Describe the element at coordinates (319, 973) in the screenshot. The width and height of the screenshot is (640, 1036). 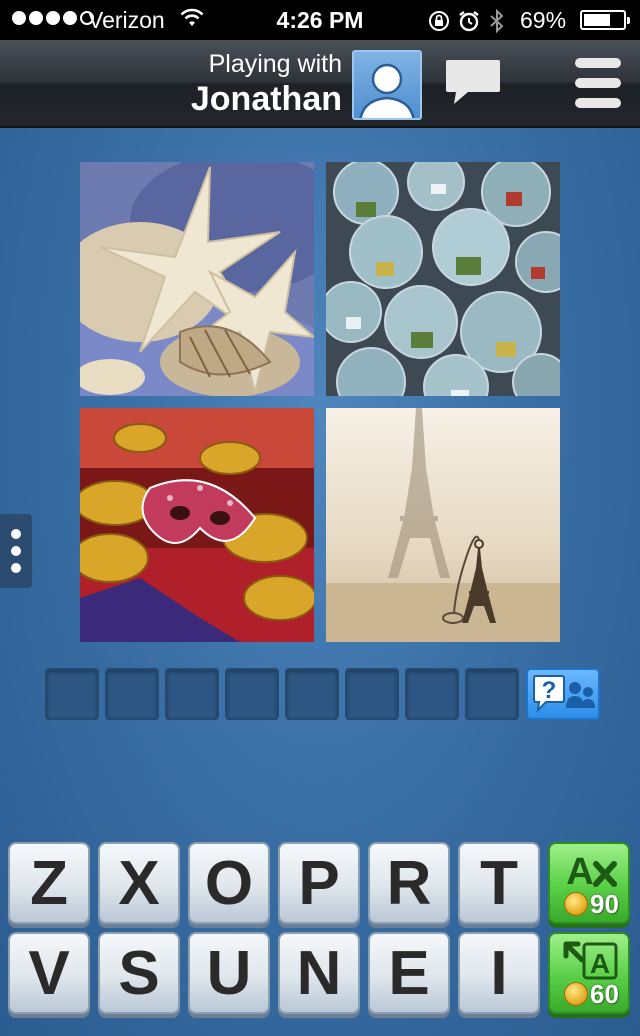
I see `letter-tile: N` at that location.